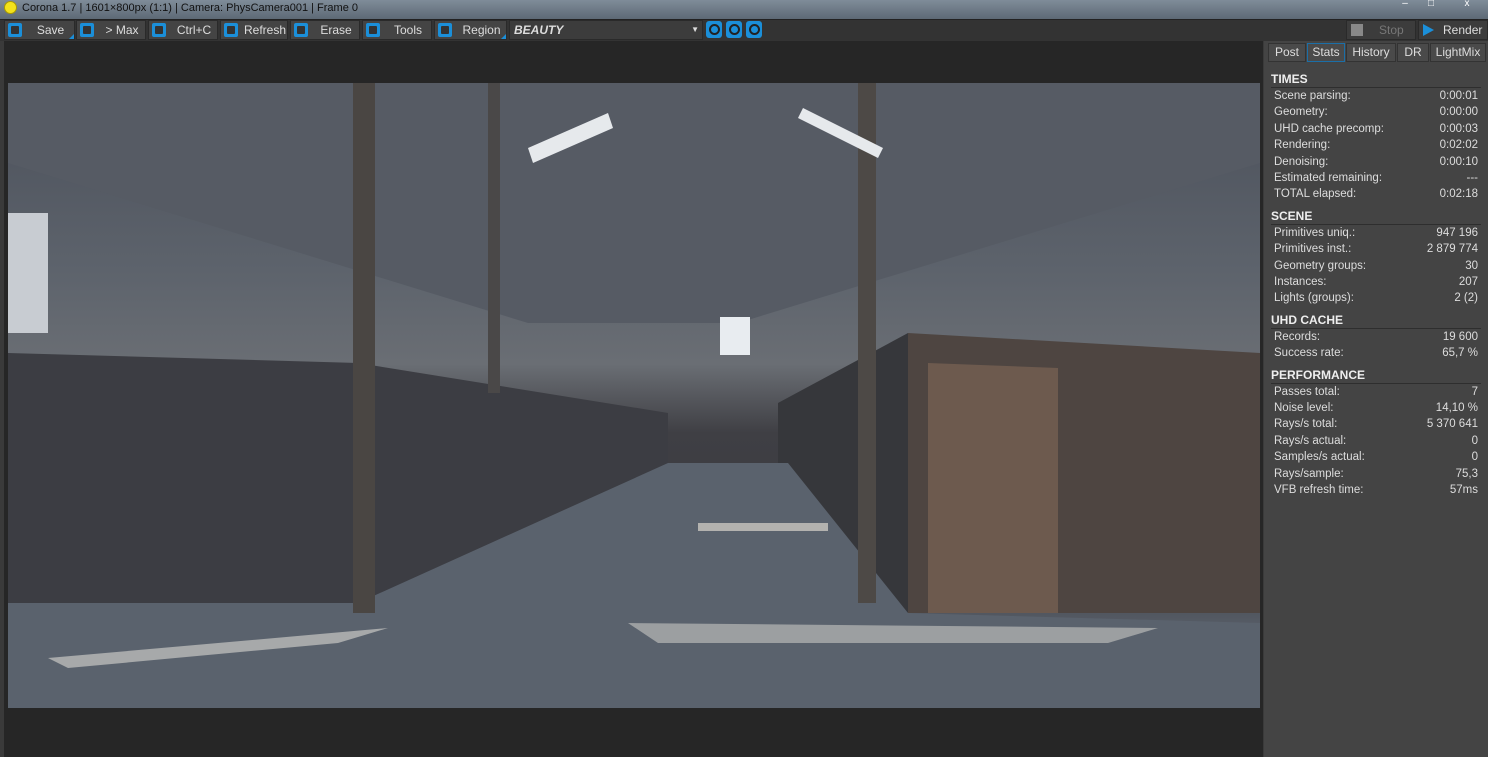  I want to click on stats-row: Rays/sample: 75,3, so click(1376, 476).